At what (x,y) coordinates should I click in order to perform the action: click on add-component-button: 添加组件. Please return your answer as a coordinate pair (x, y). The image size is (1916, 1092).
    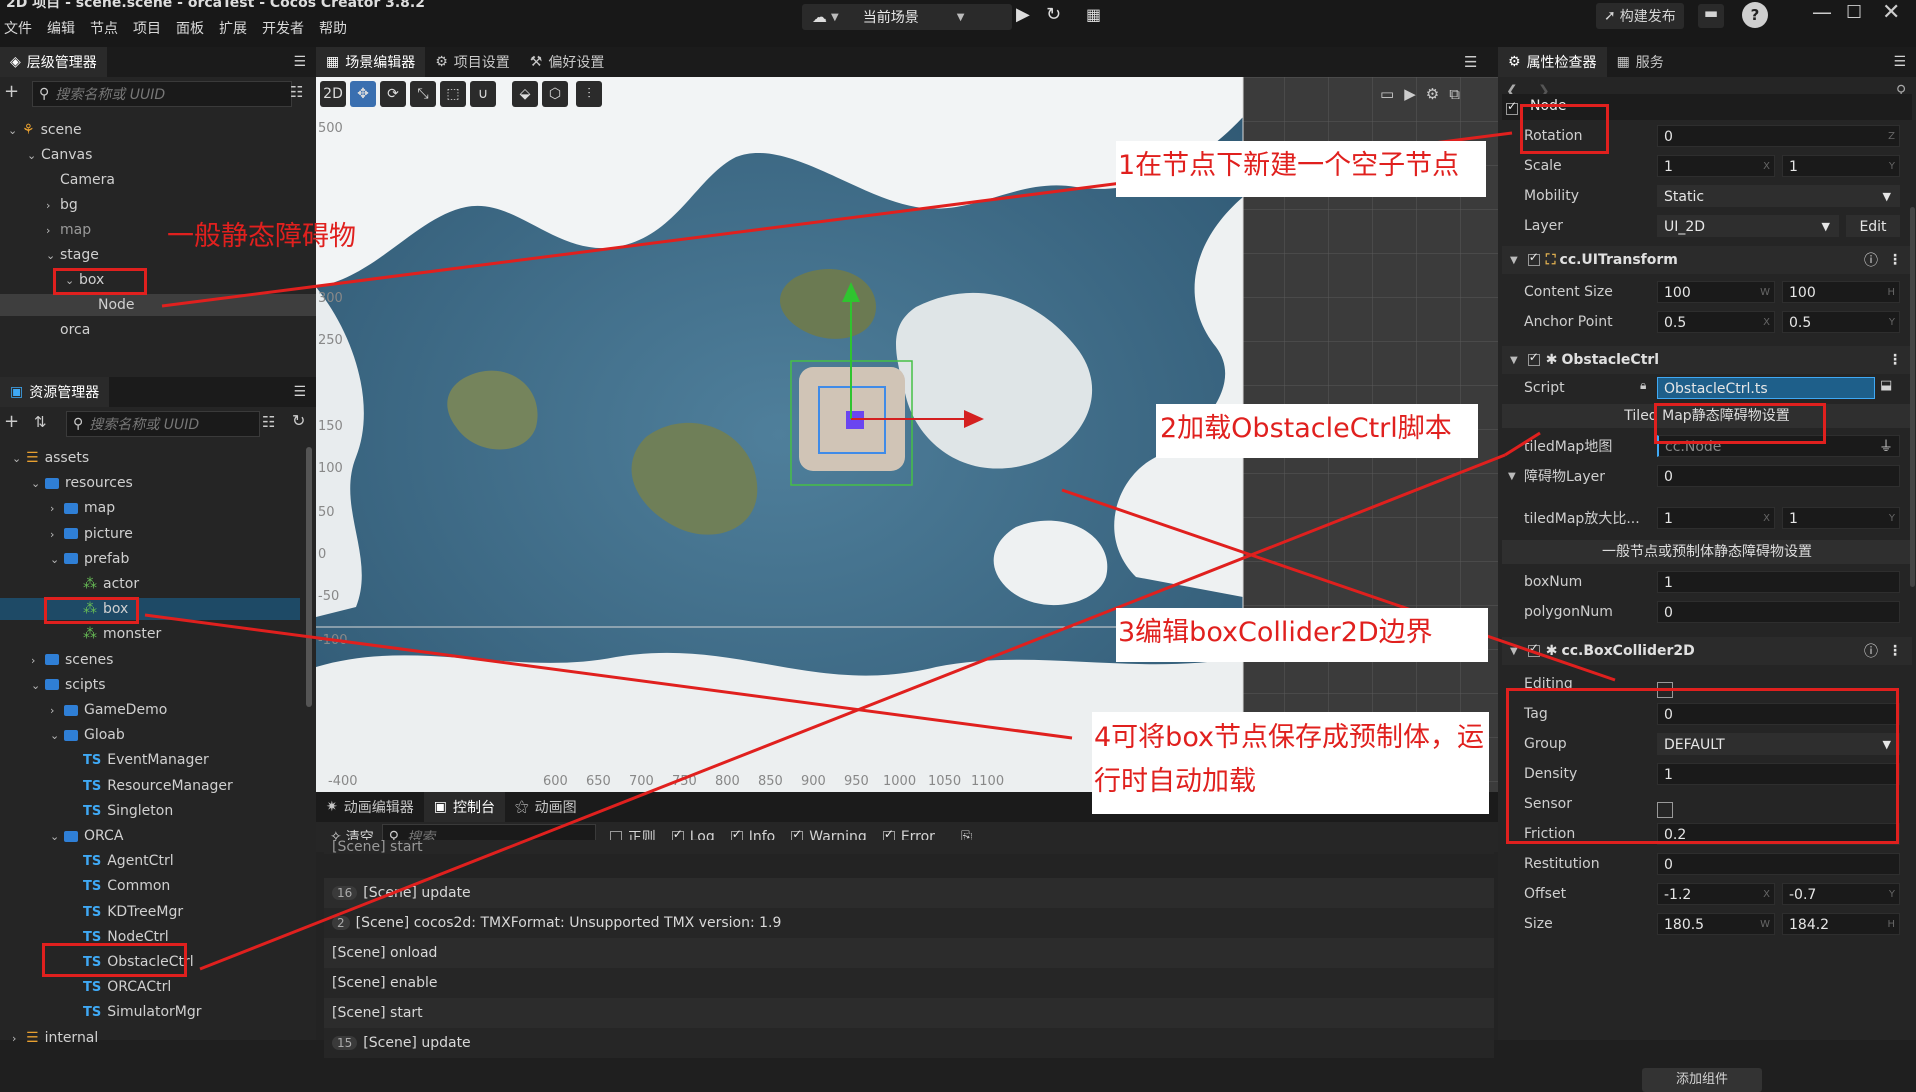
    Looking at the image, I should click on (1702, 1080).